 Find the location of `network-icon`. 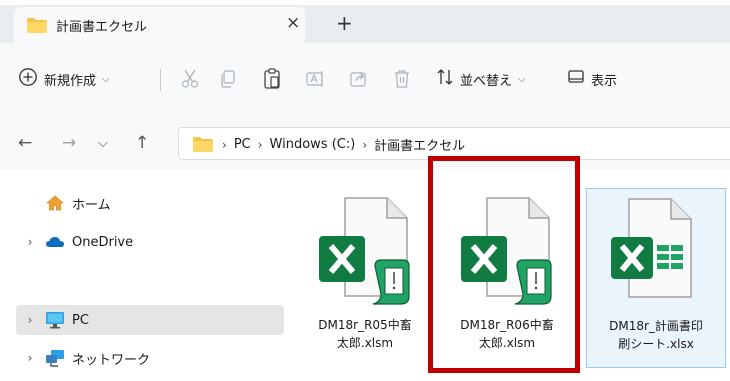

network-icon is located at coordinates (55, 358).